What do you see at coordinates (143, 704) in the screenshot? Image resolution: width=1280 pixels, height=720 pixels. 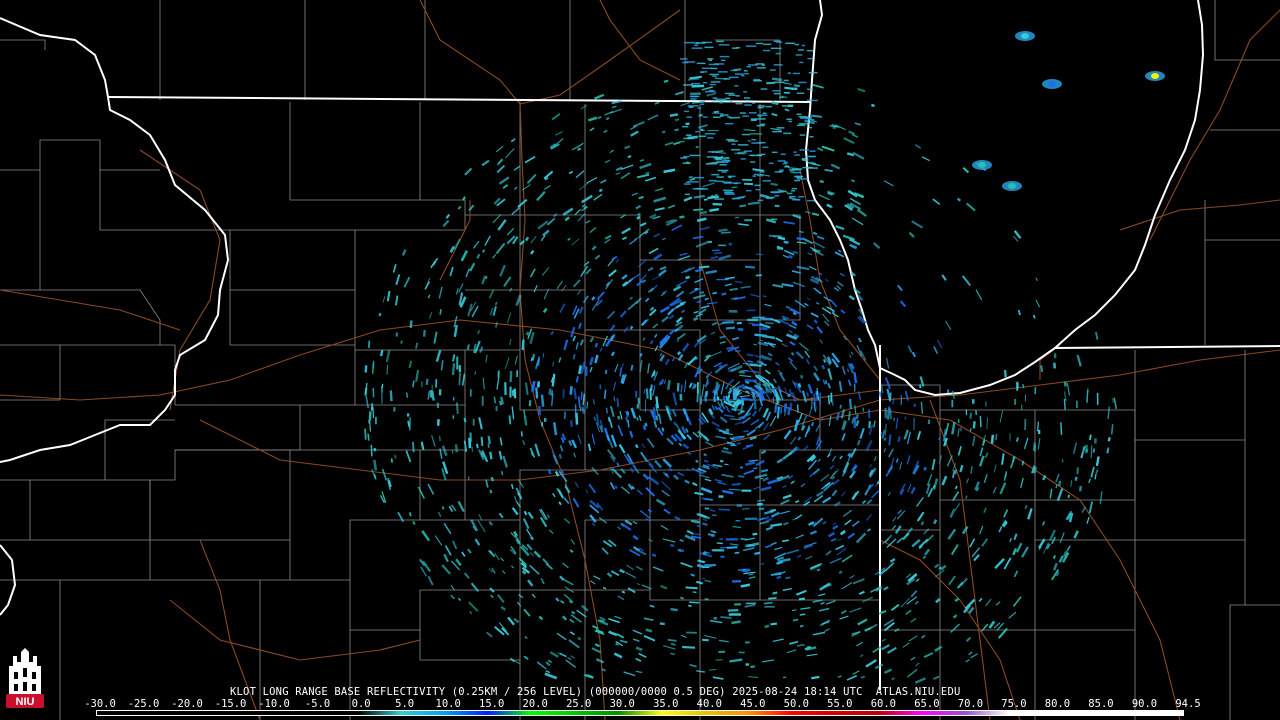 I see `colorbar-label: -25.0` at bounding box center [143, 704].